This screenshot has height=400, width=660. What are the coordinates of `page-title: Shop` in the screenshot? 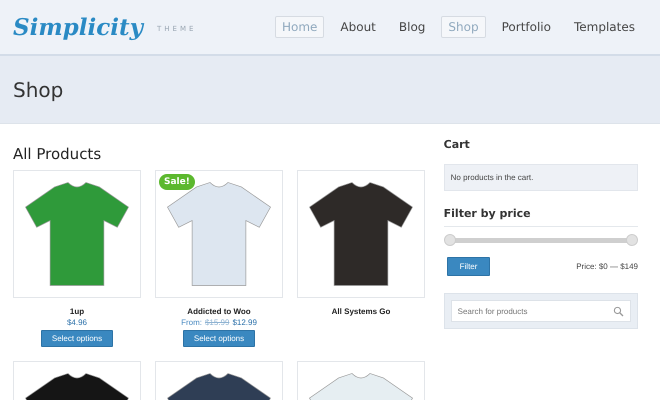 It's located at (38, 90).